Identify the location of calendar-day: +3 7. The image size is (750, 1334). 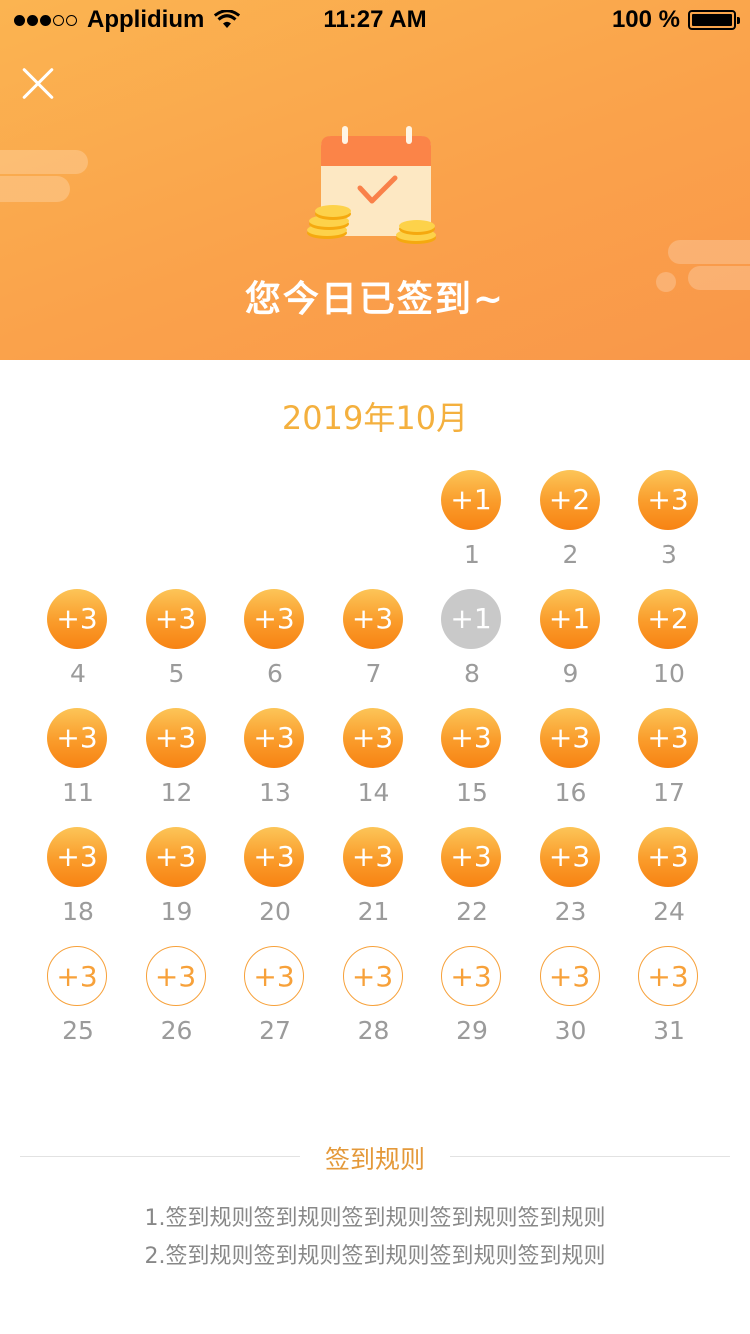
(374, 644).